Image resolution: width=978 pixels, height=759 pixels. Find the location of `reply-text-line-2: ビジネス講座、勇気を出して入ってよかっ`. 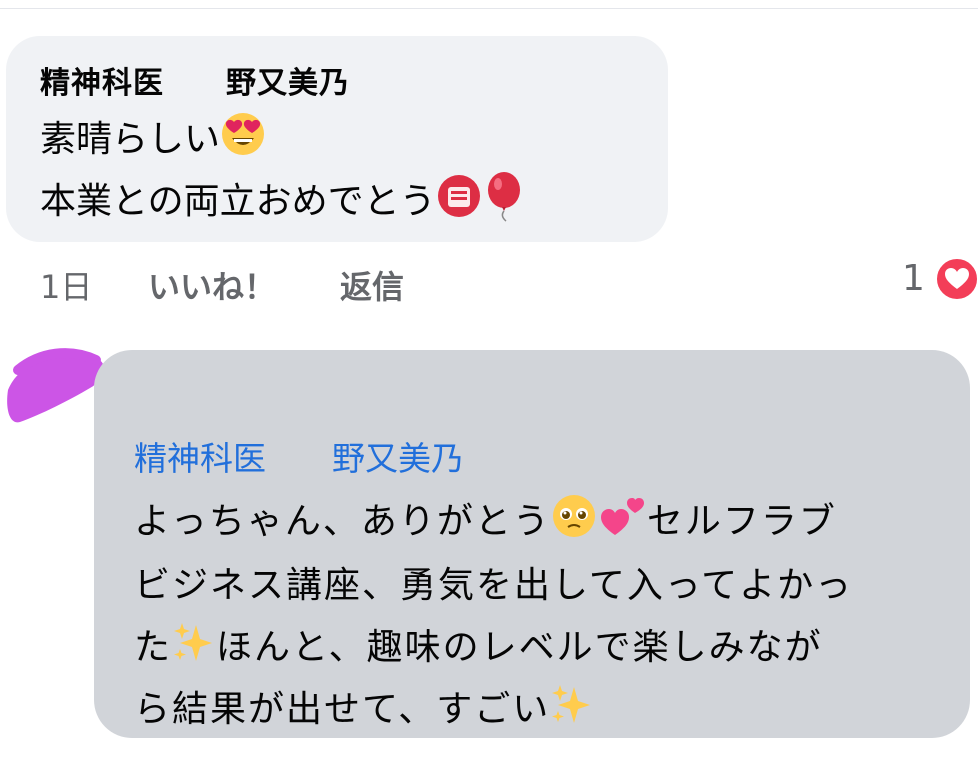

reply-text-line-2: ビジネス講座、勇気を出して入ってよかっ is located at coordinates (494, 585).